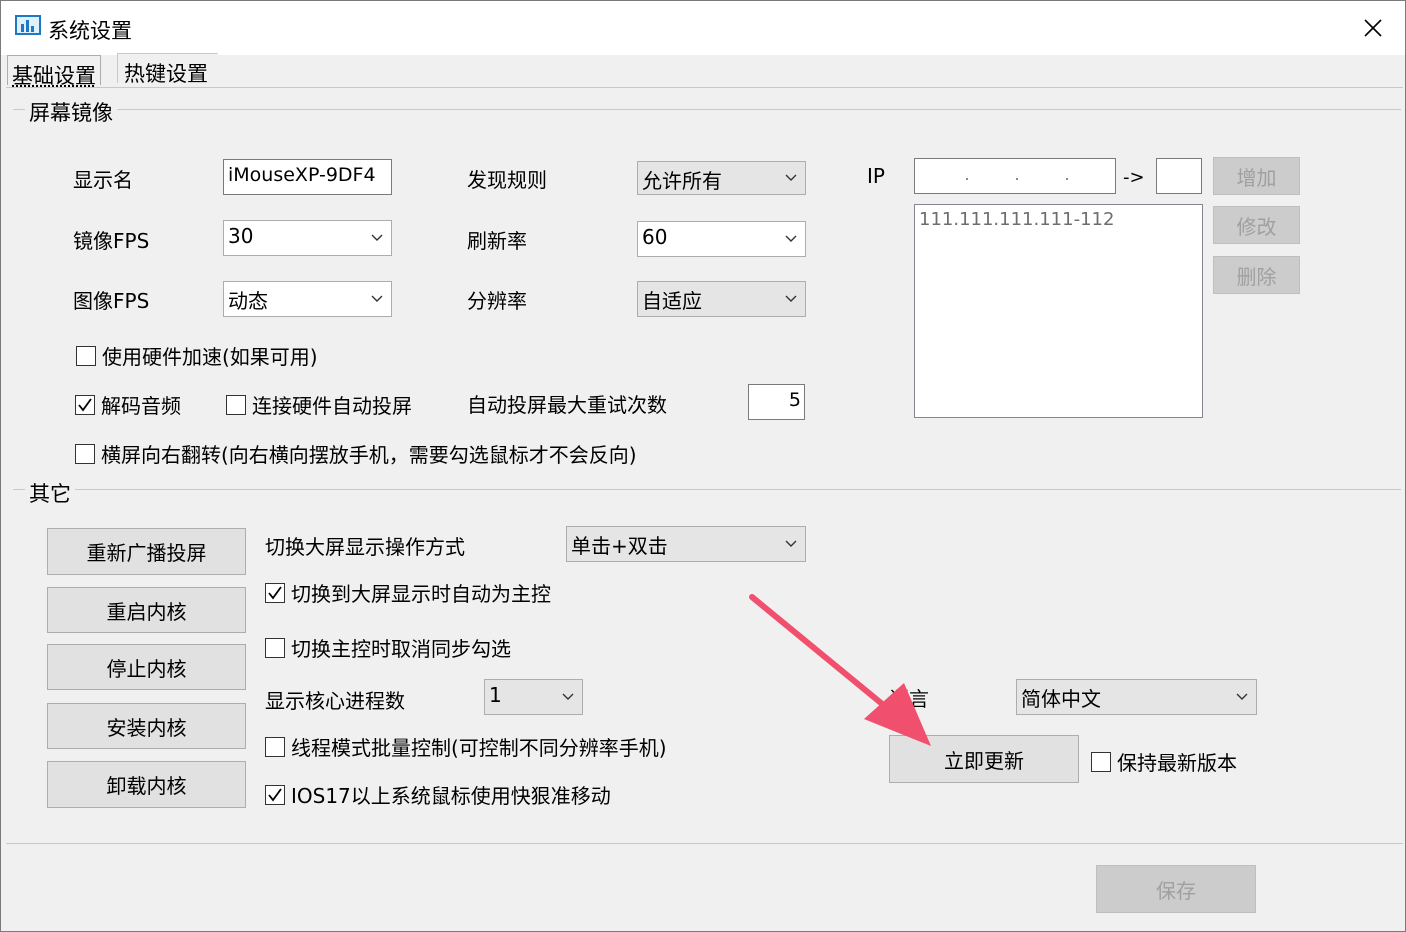 The width and height of the screenshot is (1406, 932). Describe the element at coordinates (1177, 763) in the screenshot. I see `keep-latest-label: 保持最新版本` at that location.